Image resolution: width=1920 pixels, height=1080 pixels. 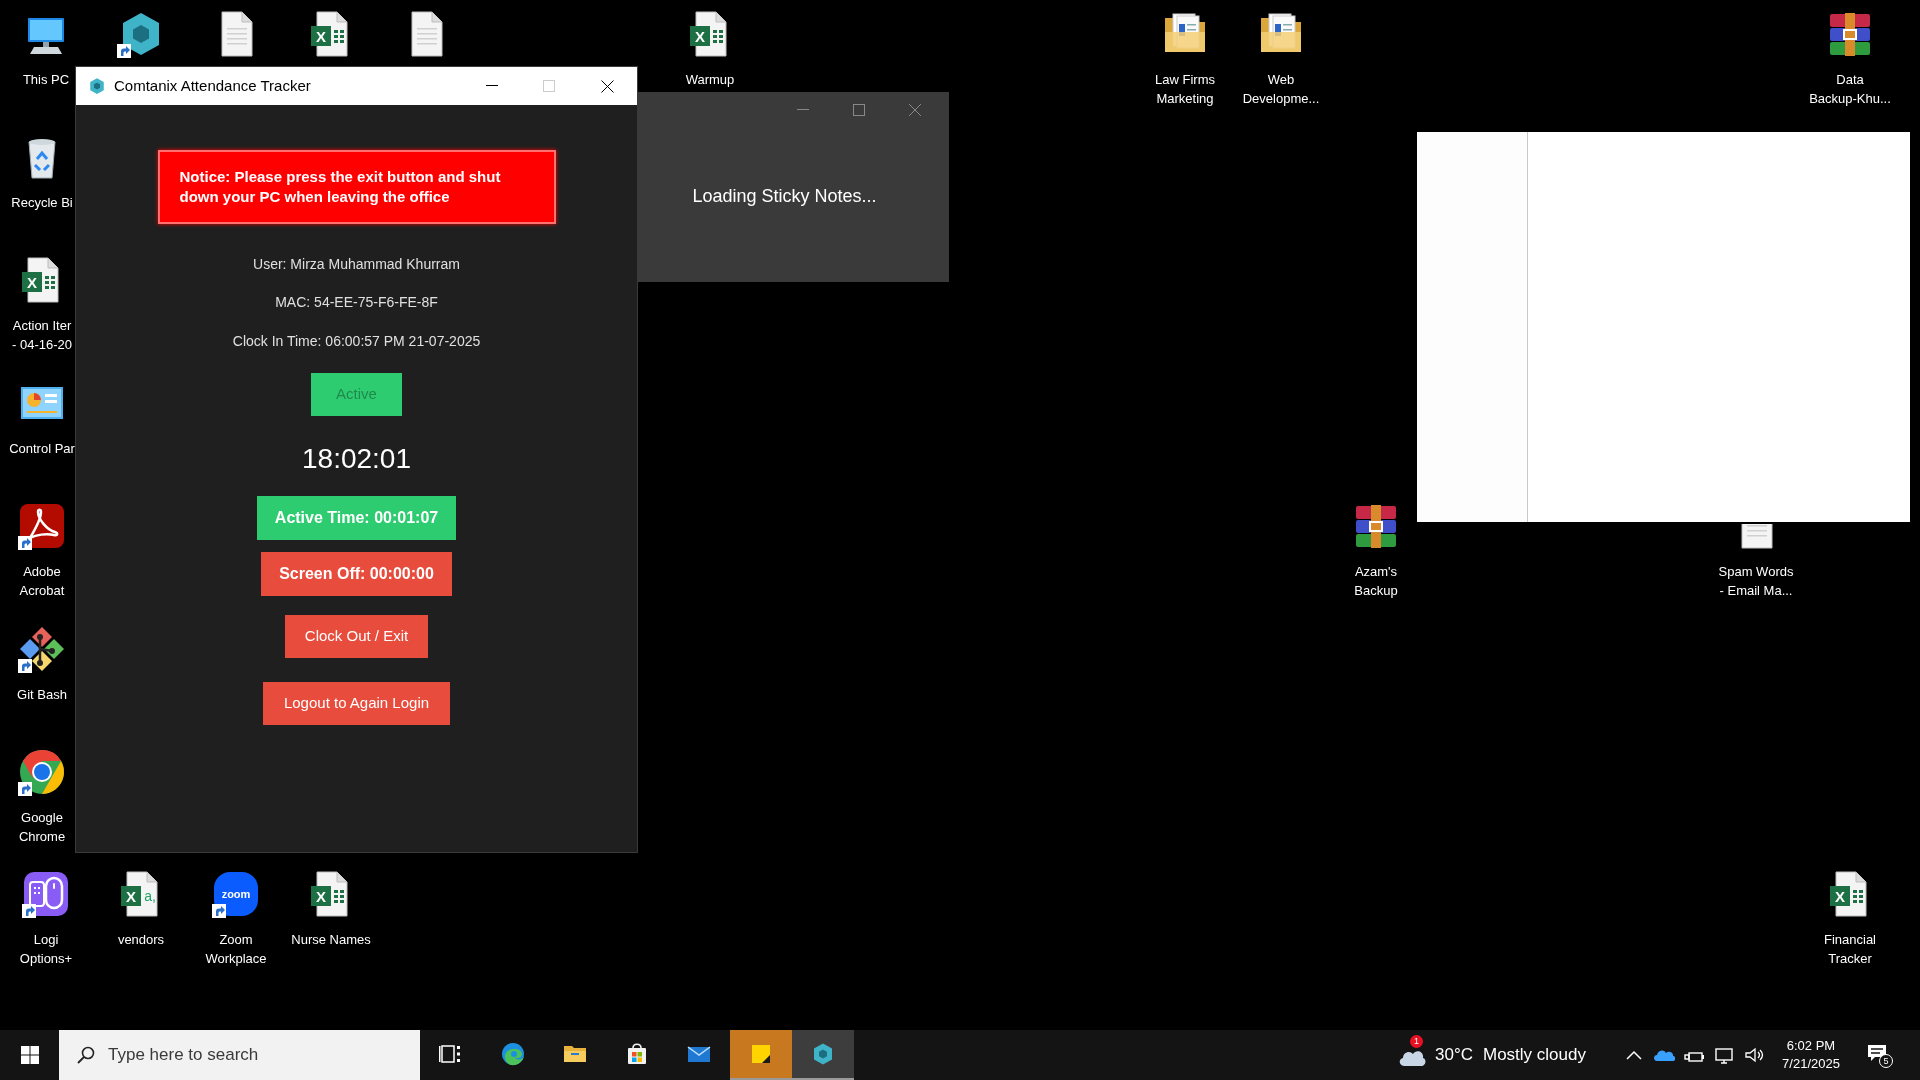 What do you see at coordinates (42, 837) in the screenshot?
I see `icon-label: Chrome` at bounding box center [42, 837].